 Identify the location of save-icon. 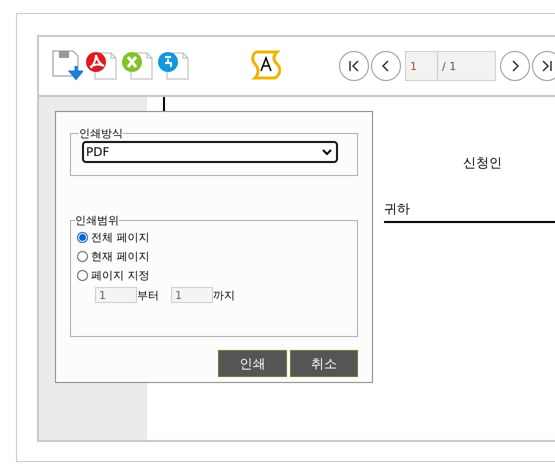
(67, 66).